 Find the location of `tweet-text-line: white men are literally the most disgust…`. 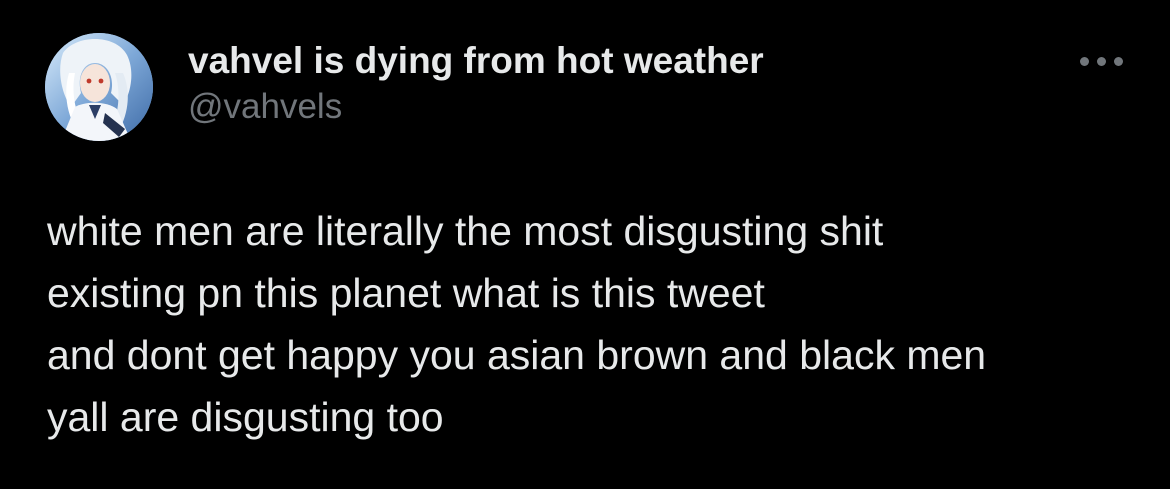

tweet-text-line: white men are literally the most disgust… is located at coordinates (465, 231).